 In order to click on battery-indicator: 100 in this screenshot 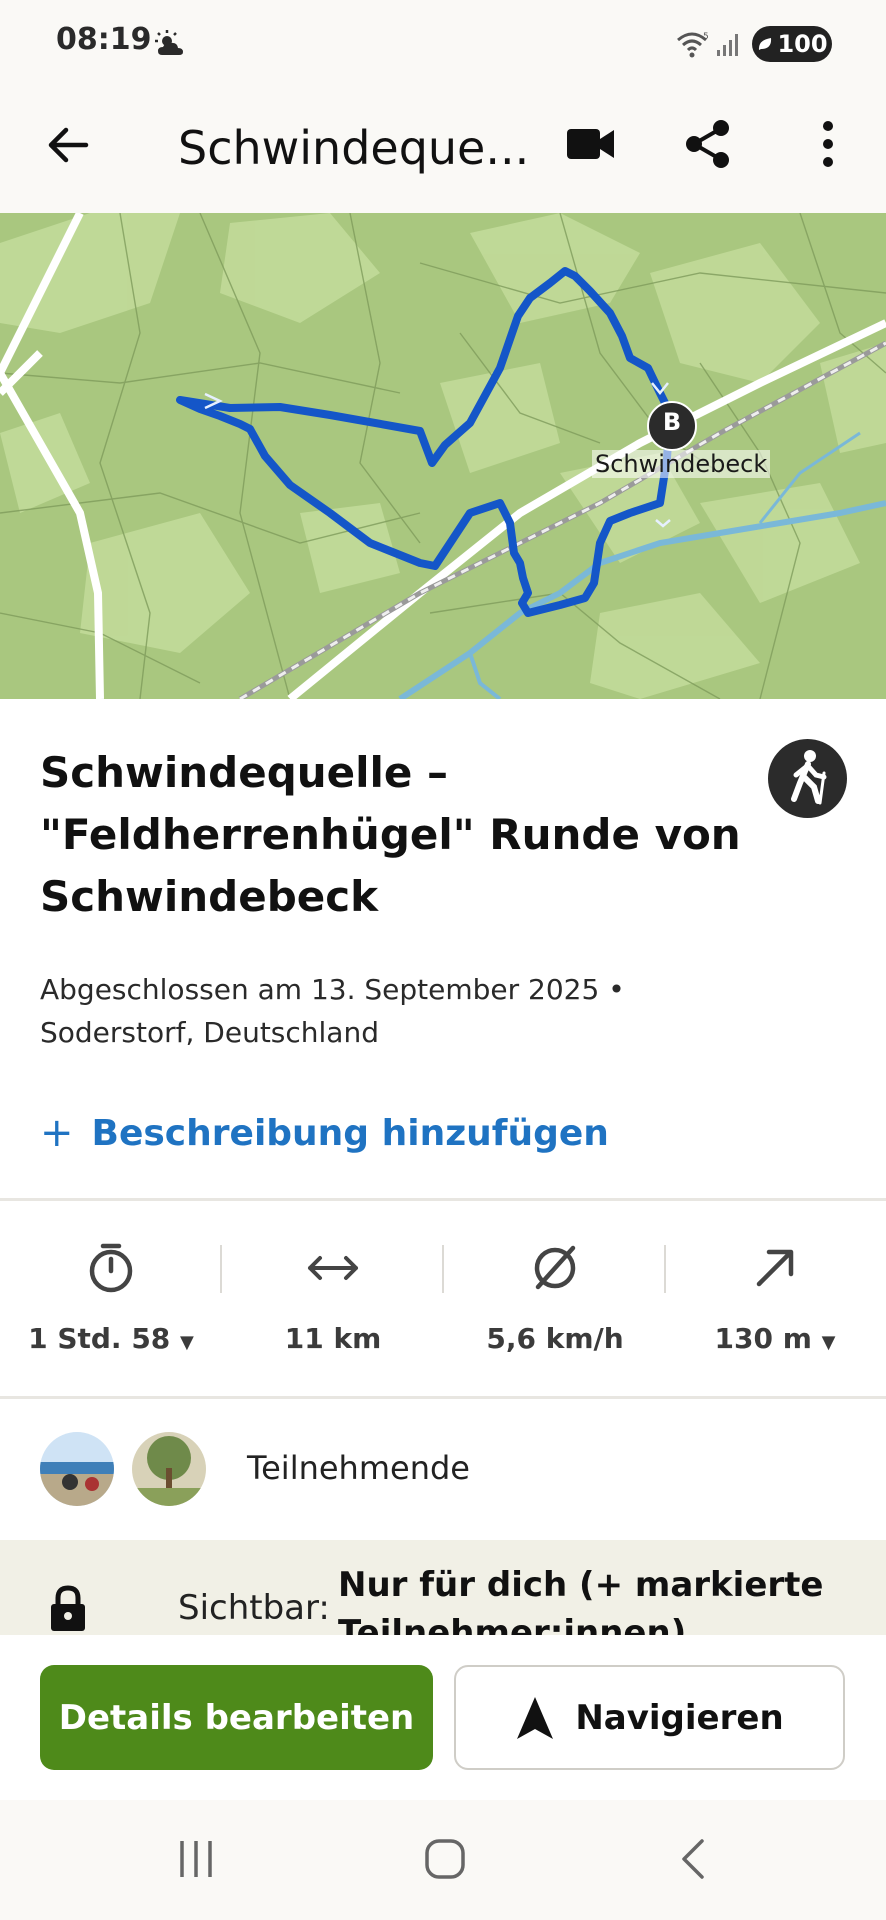, I will do `click(792, 44)`.